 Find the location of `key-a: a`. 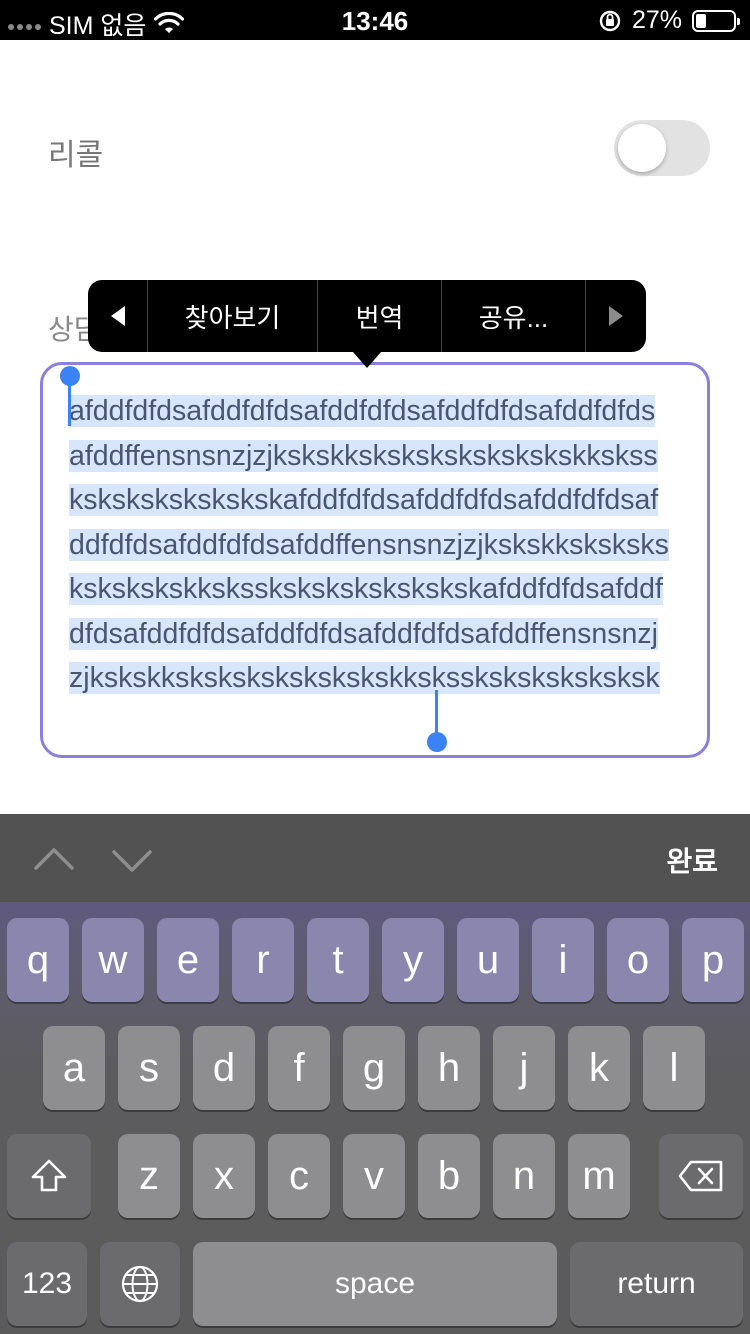

key-a: a is located at coordinates (74, 1068).